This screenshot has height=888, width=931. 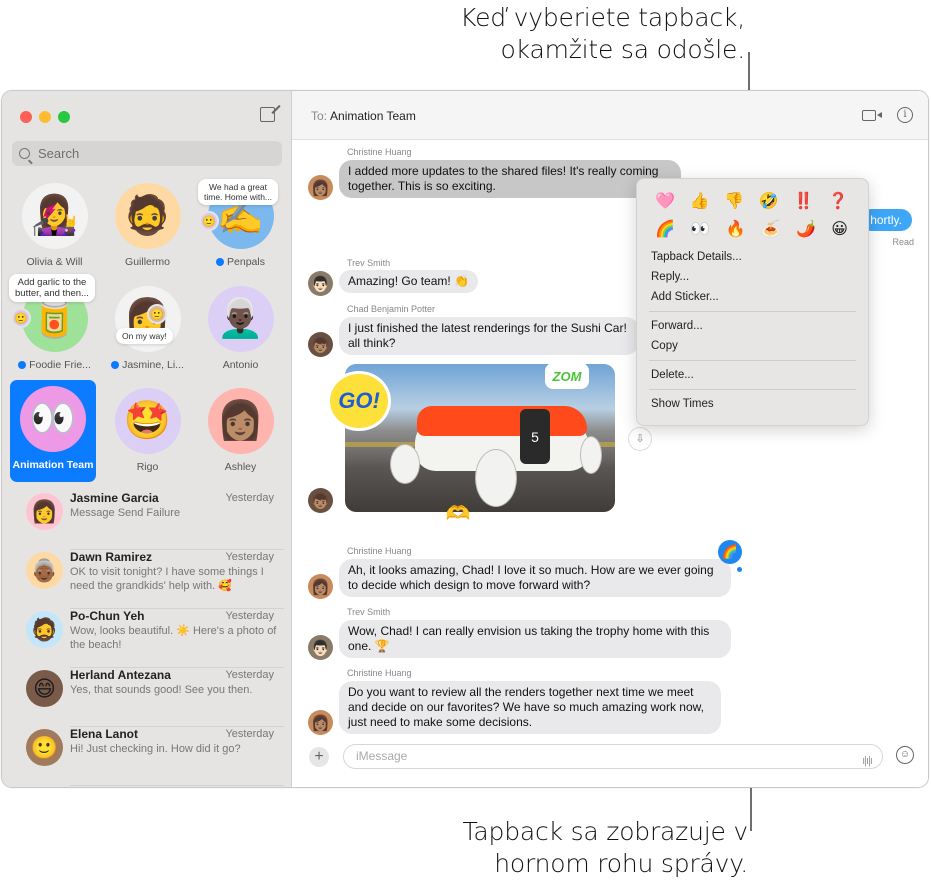 I want to click on pinned-conversation: 👩Jasmine, Li...On my way!🙂, so click(x=147, y=328).